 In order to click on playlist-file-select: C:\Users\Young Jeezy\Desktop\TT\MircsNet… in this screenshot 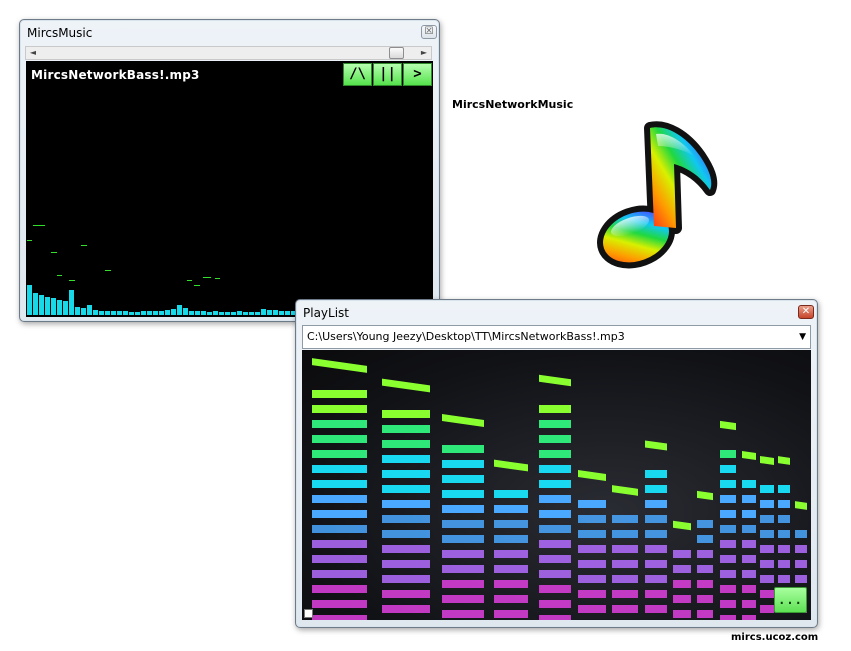, I will do `click(556, 337)`.